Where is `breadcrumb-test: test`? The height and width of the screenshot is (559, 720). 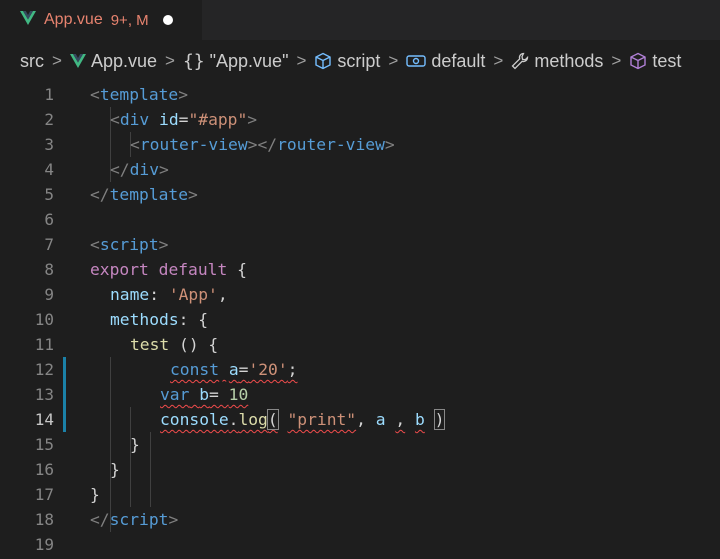
breadcrumb-test: test is located at coordinates (655, 61).